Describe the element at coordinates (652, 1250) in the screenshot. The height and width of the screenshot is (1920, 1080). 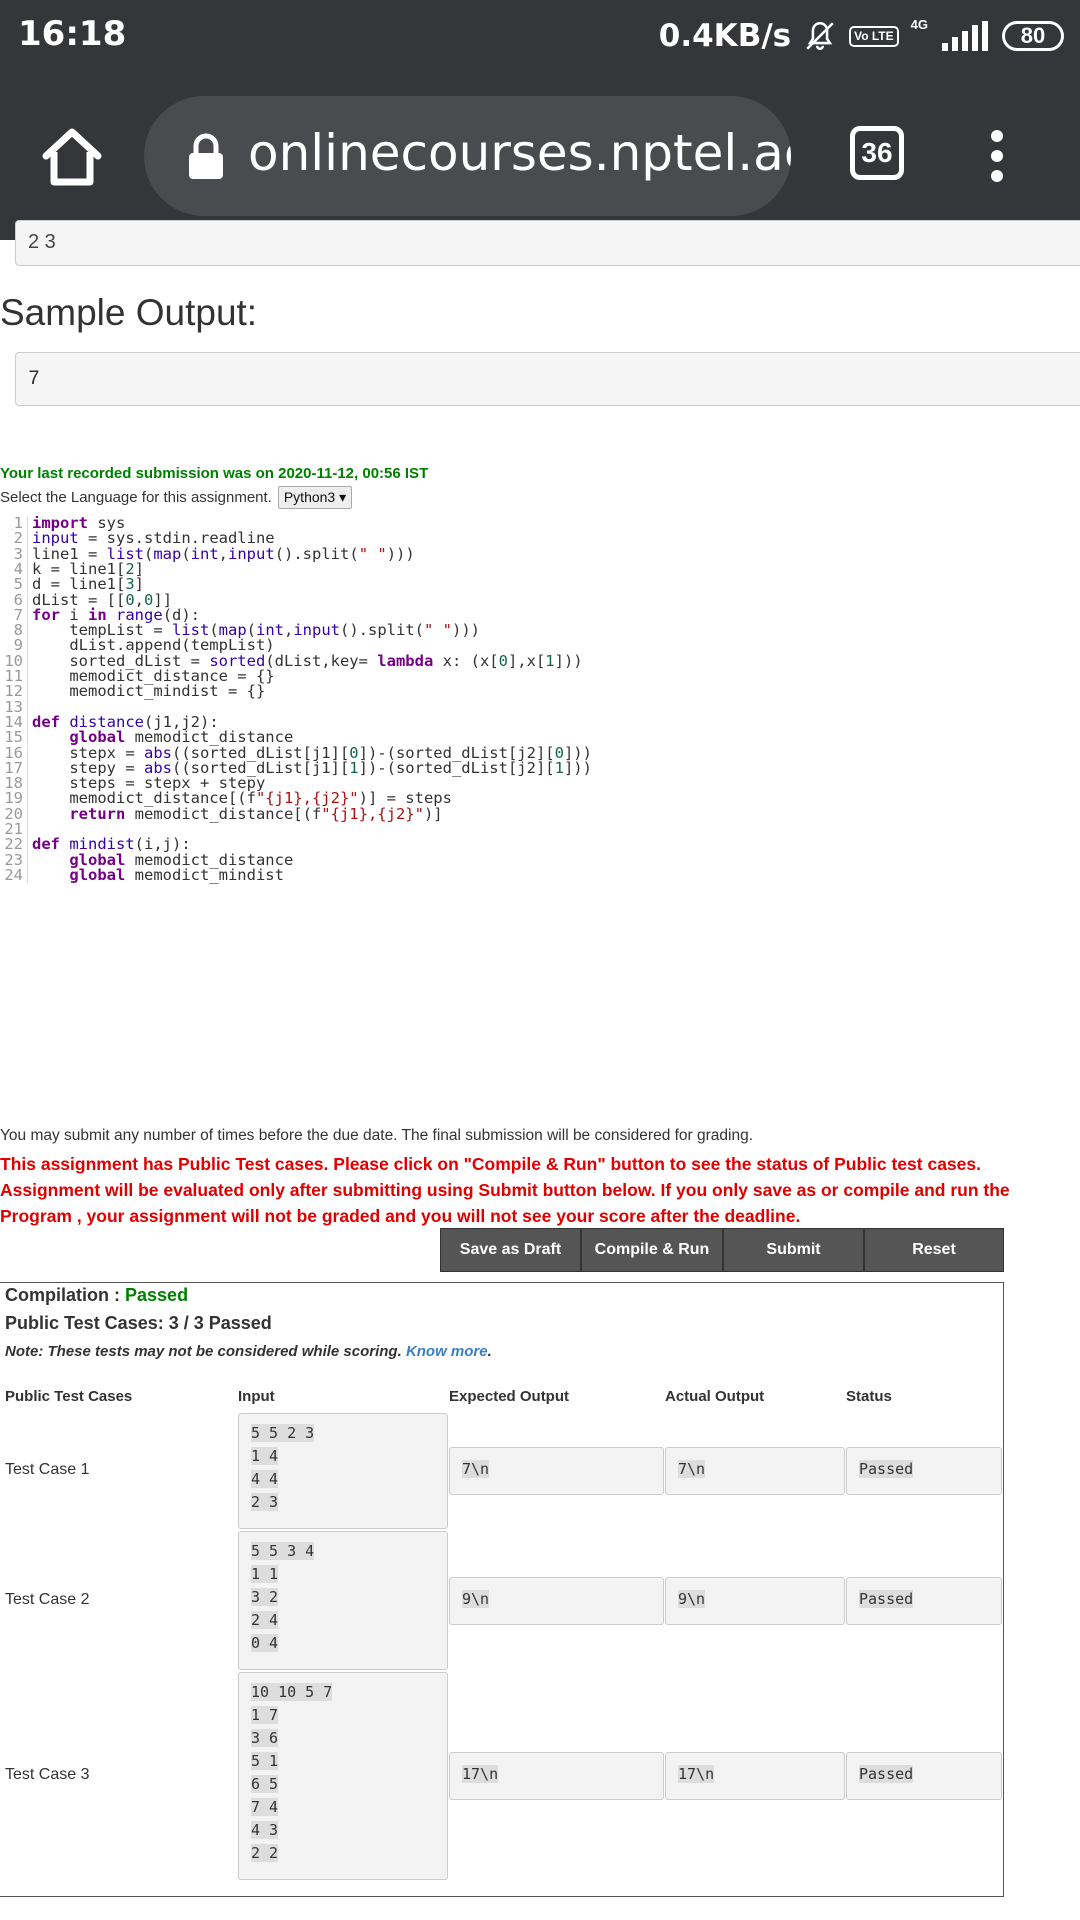
I see `compile-run-button: Compile & Run` at that location.